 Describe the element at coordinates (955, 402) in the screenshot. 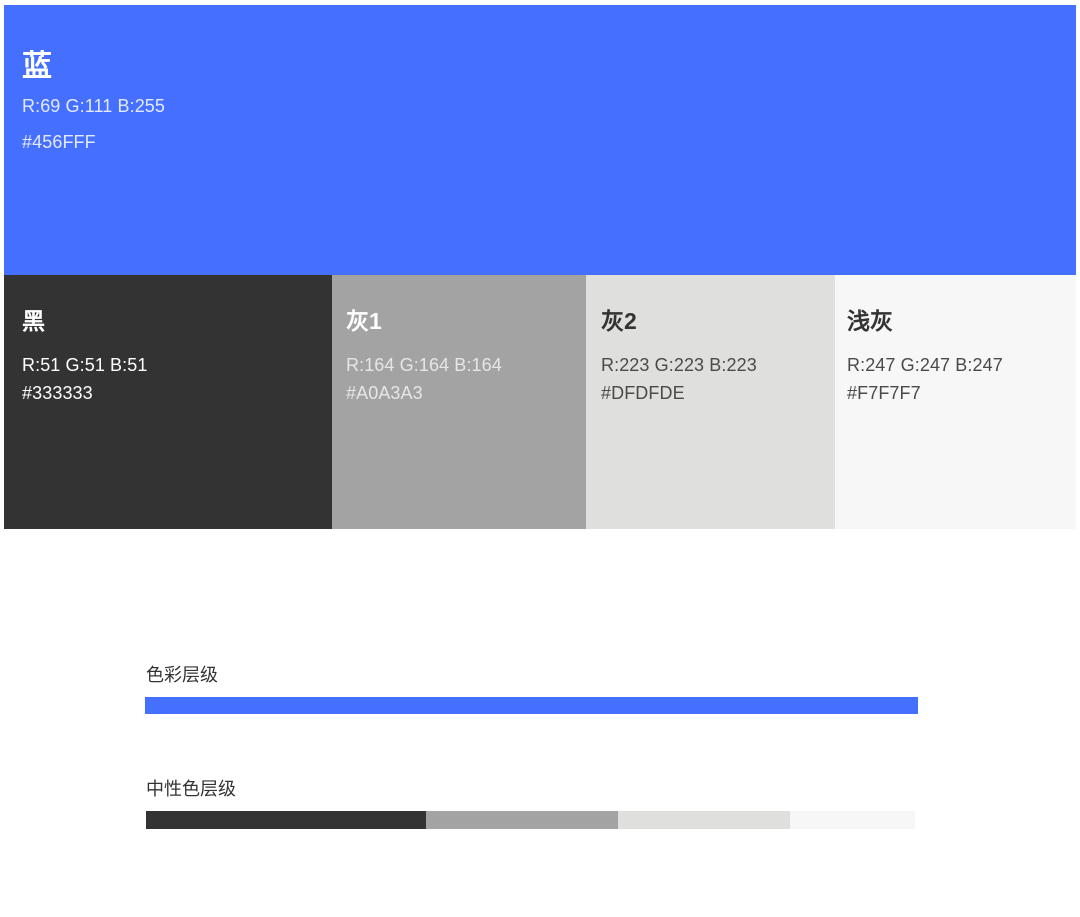

I see `swatch-light-gray: 浅灰 R:247 G:247 B:247 #F7F7F7` at that location.